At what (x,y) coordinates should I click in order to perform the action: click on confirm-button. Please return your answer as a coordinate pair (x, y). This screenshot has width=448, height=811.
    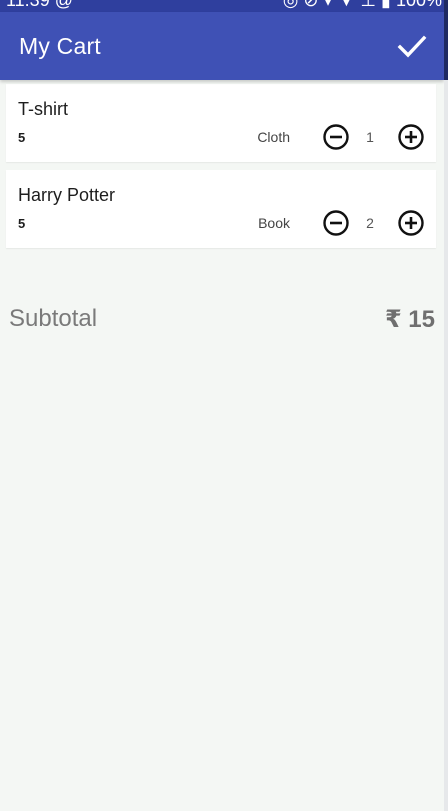
    Looking at the image, I should click on (412, 46).